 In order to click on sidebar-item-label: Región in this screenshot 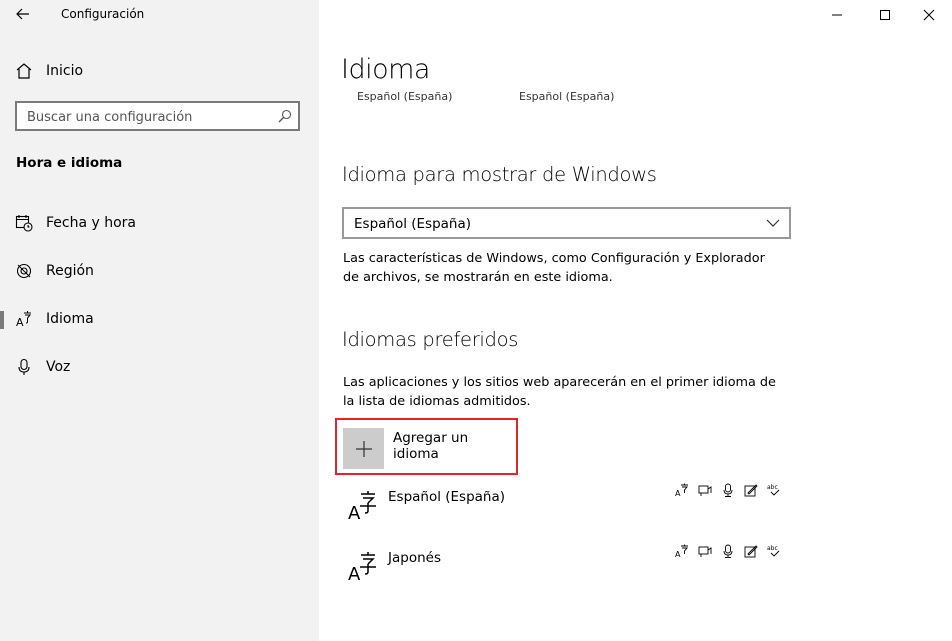, I will do `click(70, 271)`.